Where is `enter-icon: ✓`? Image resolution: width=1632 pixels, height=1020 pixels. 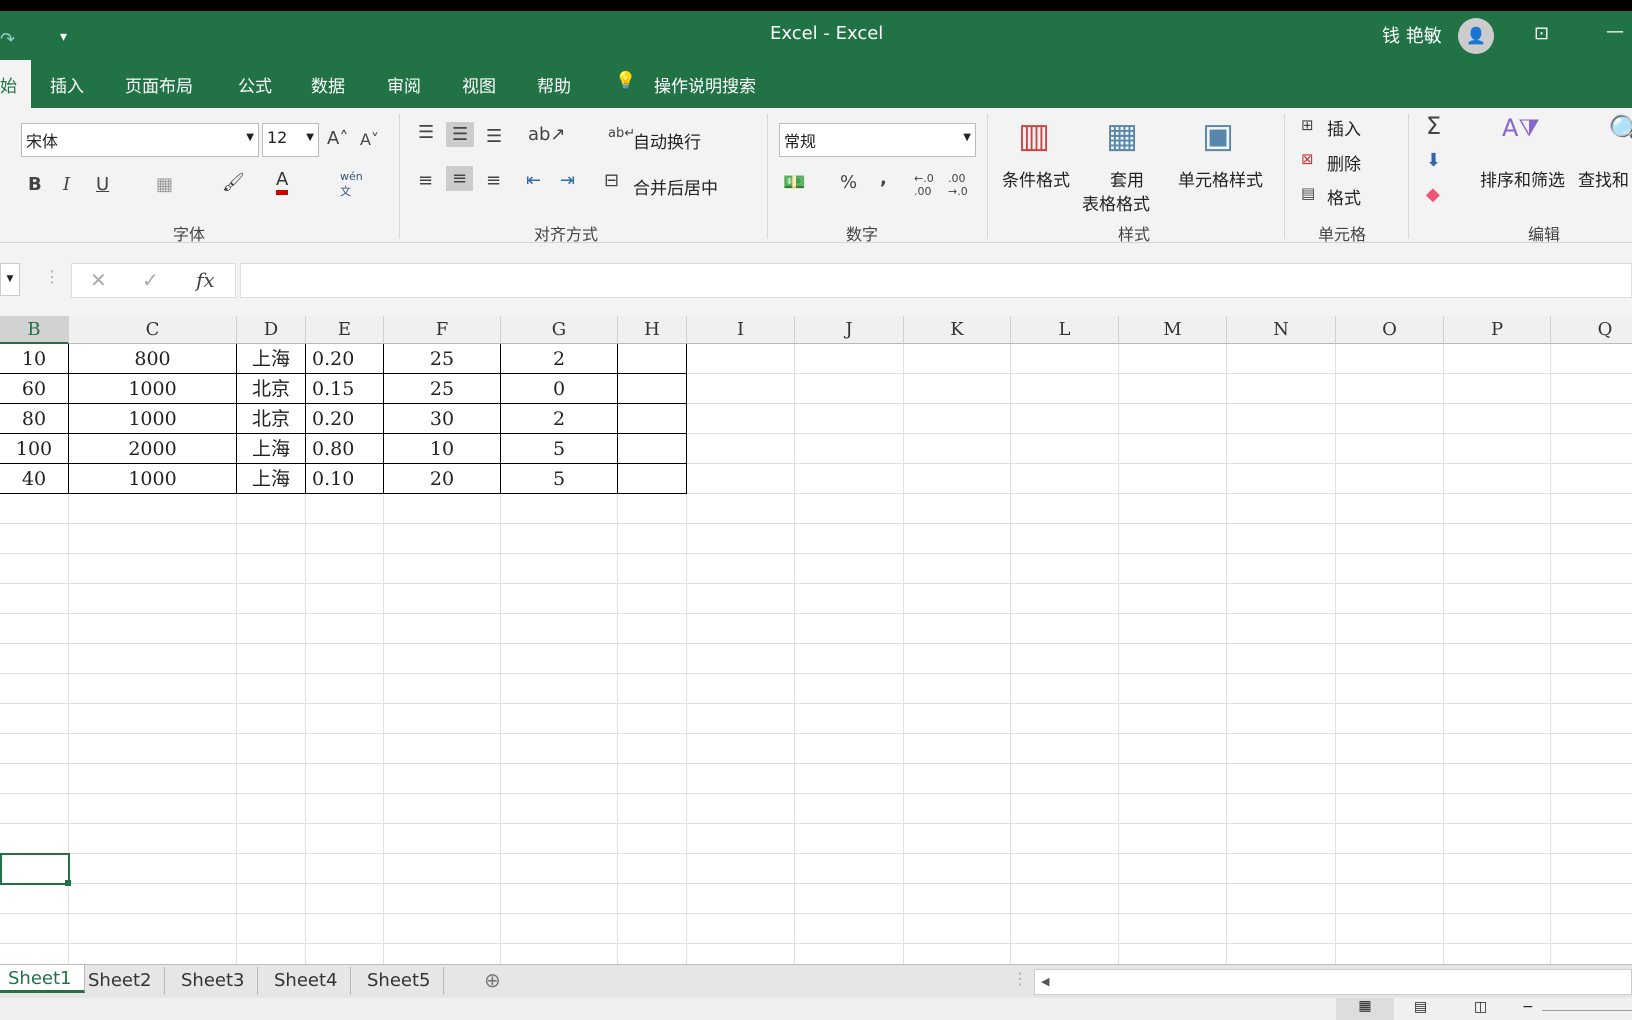
enter-icon: ✓ is located at coordinates (150, 280).